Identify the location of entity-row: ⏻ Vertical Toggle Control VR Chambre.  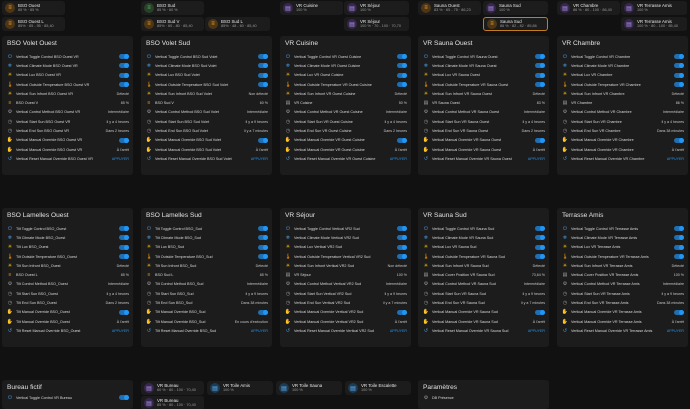
(622, 56).